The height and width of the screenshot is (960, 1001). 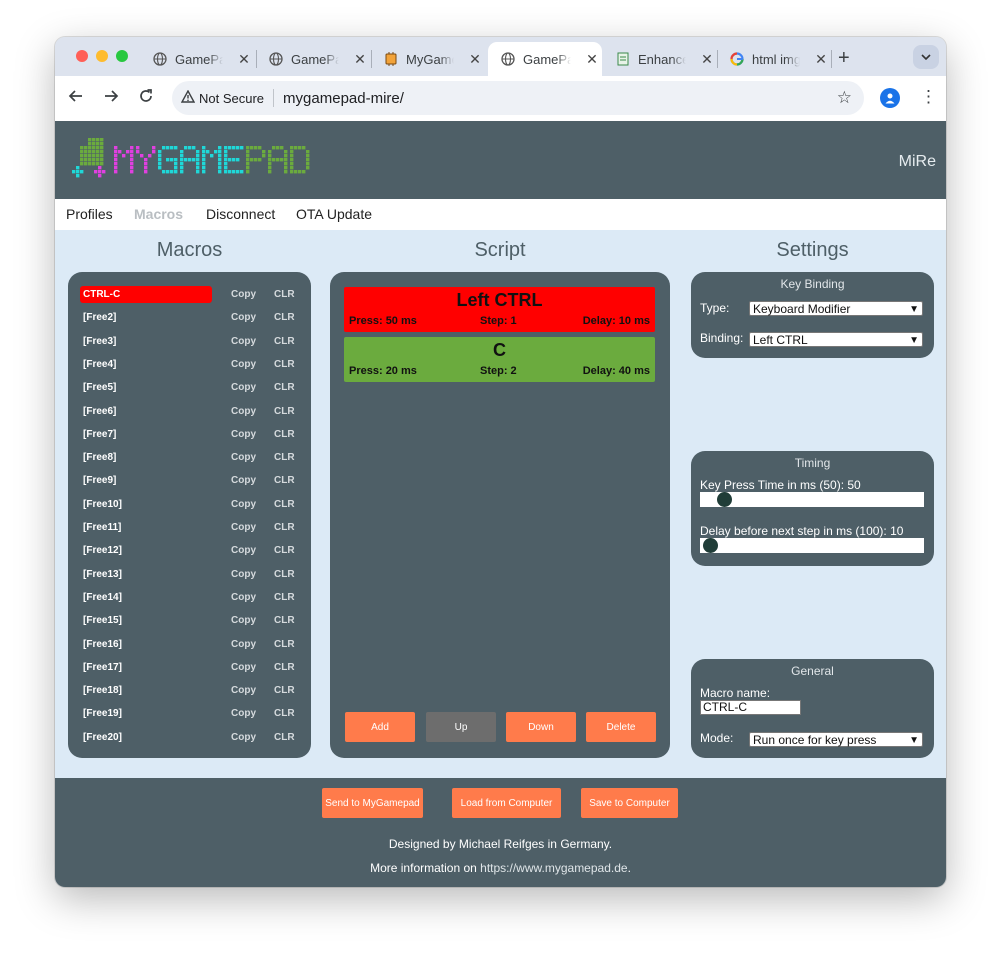 What do you see at coordinates (76, 98) in the screenshot?
I see `back-button` at bounding box center [76, 98].